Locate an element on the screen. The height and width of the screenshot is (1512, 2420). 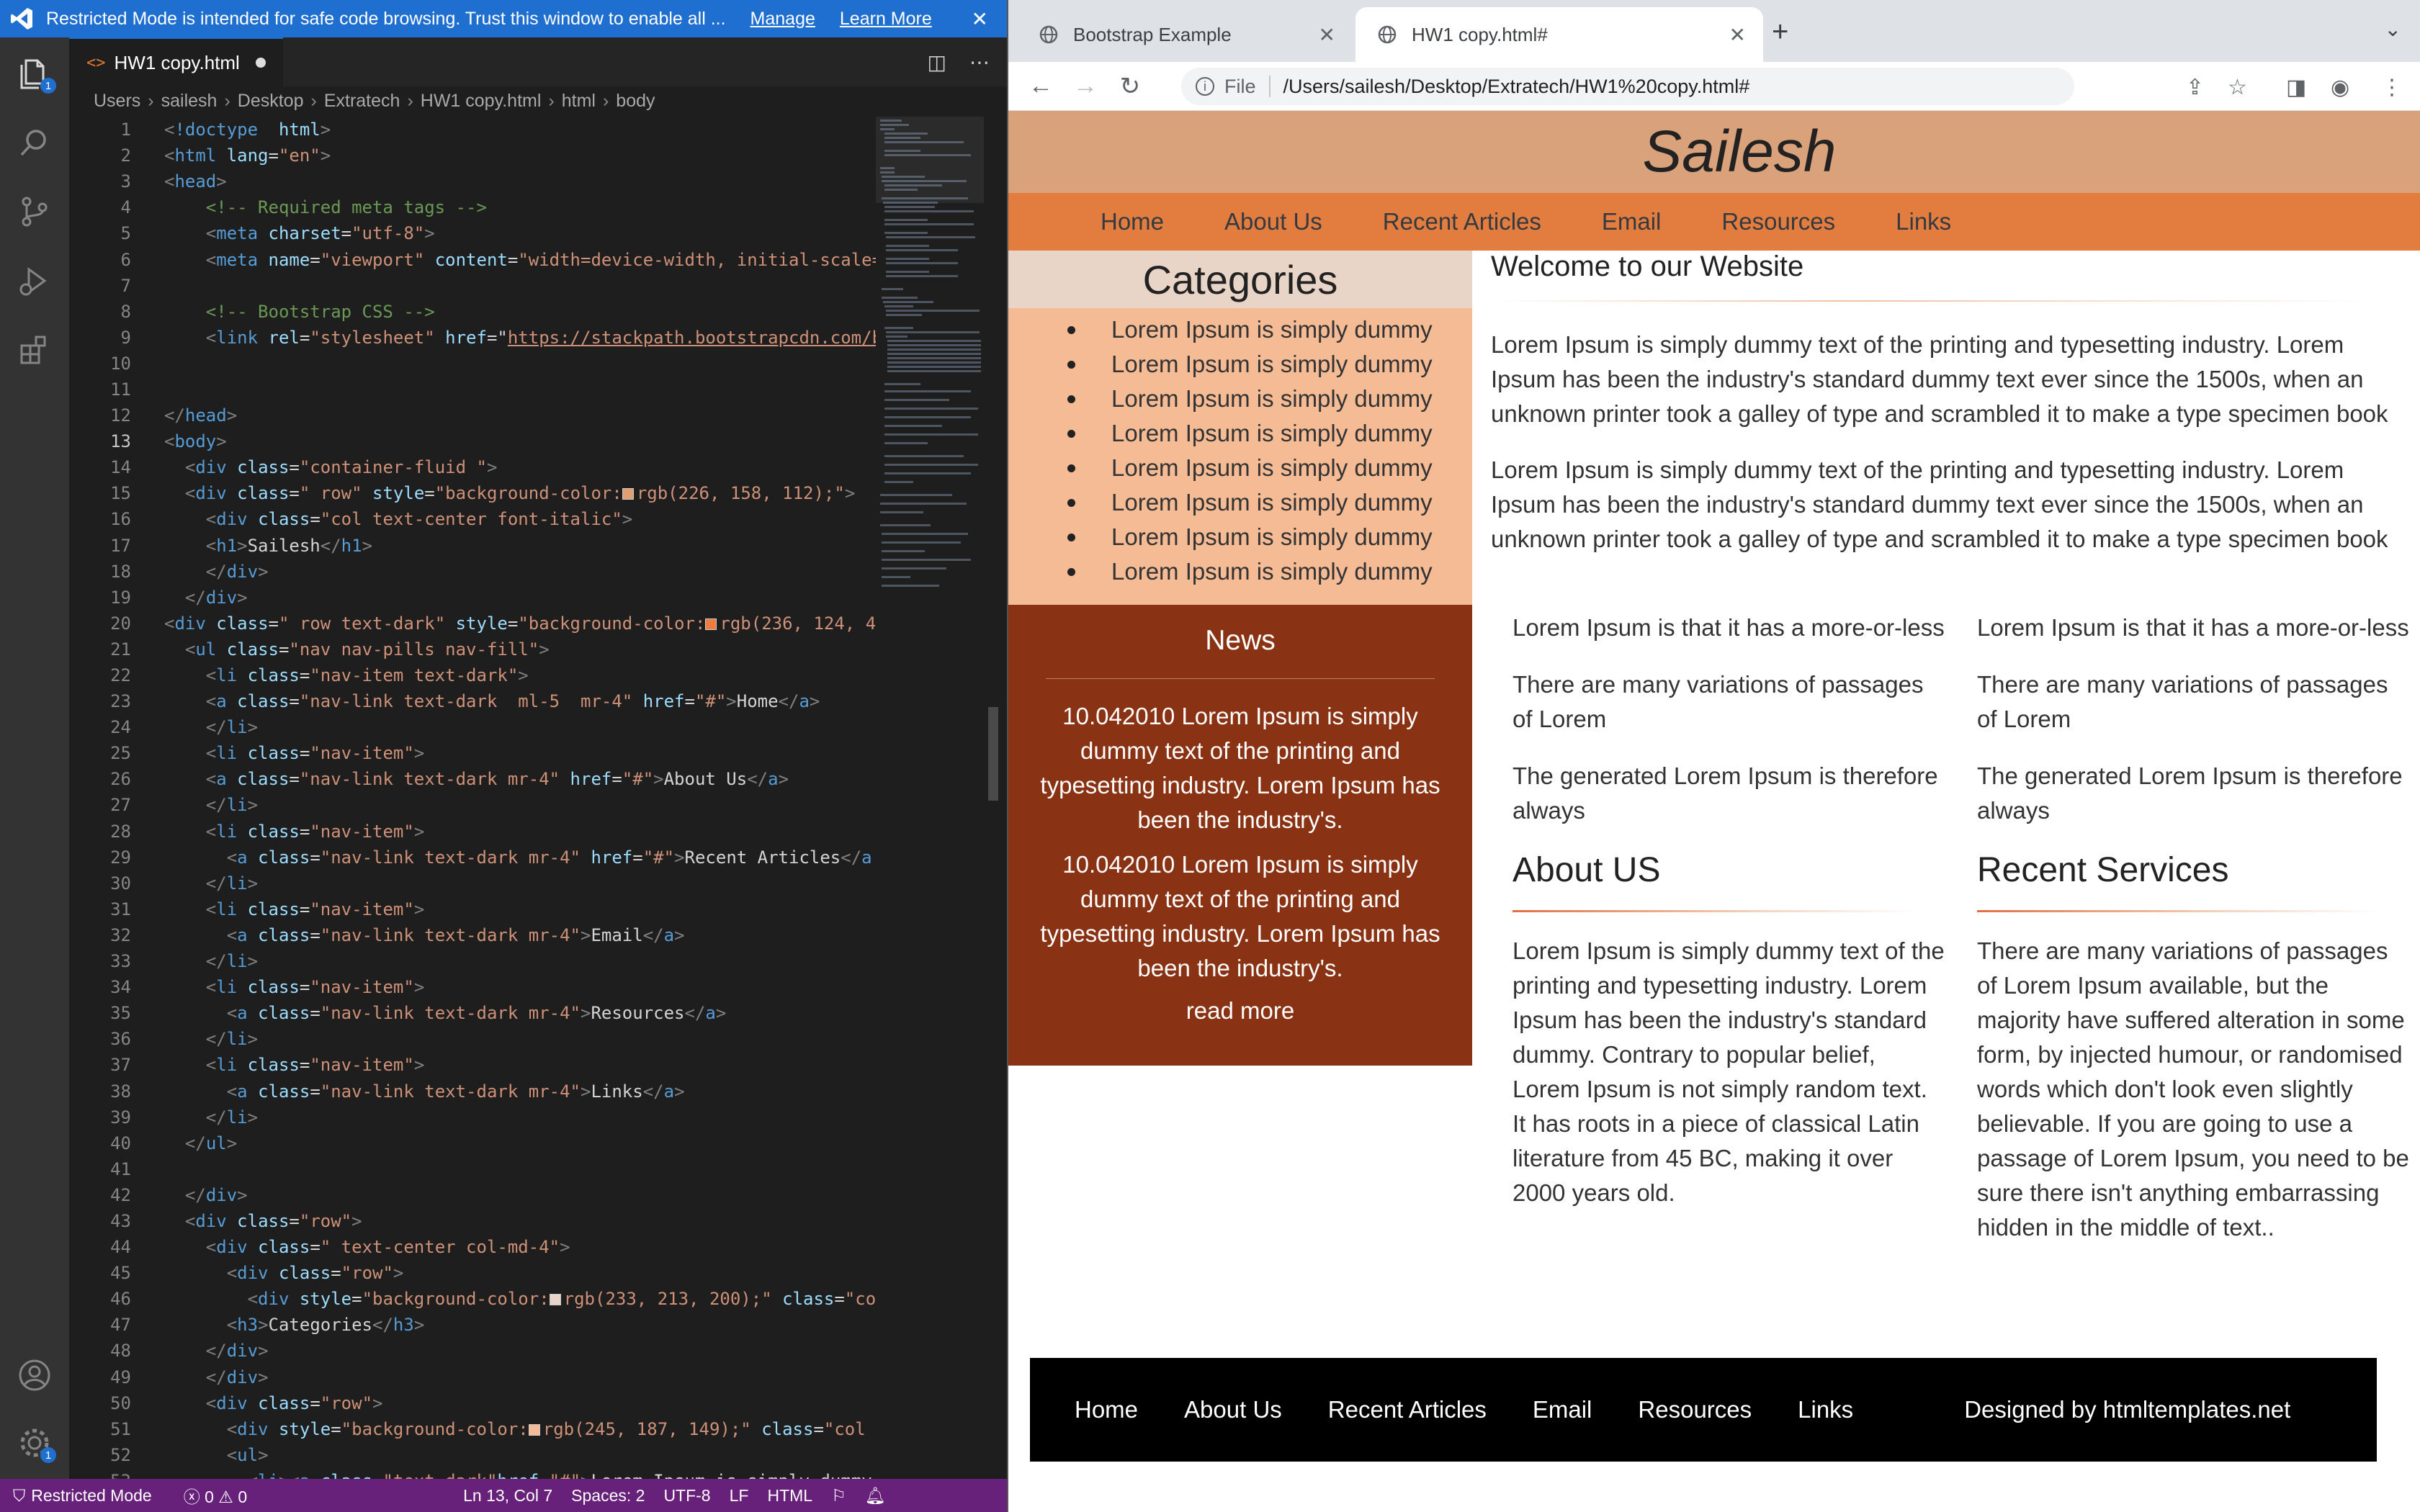
nav-link-resources: Resources is located at coordinates (1778, 221).